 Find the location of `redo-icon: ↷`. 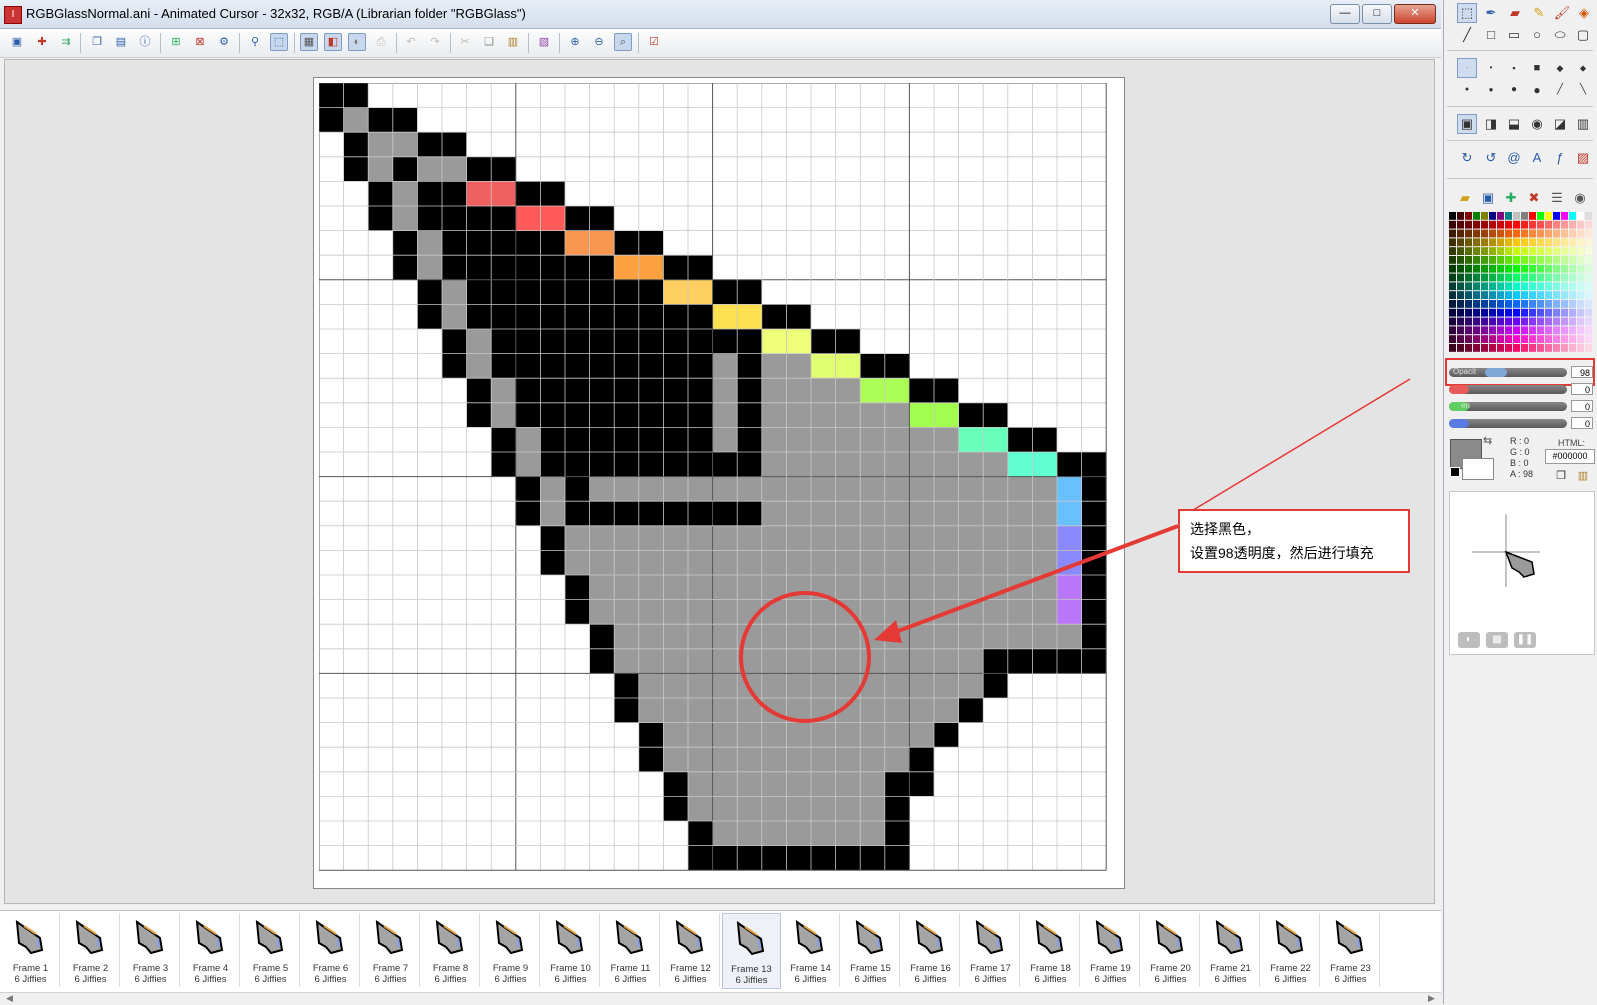

redo-icon: ↷ is located at coordinates (435, 42).